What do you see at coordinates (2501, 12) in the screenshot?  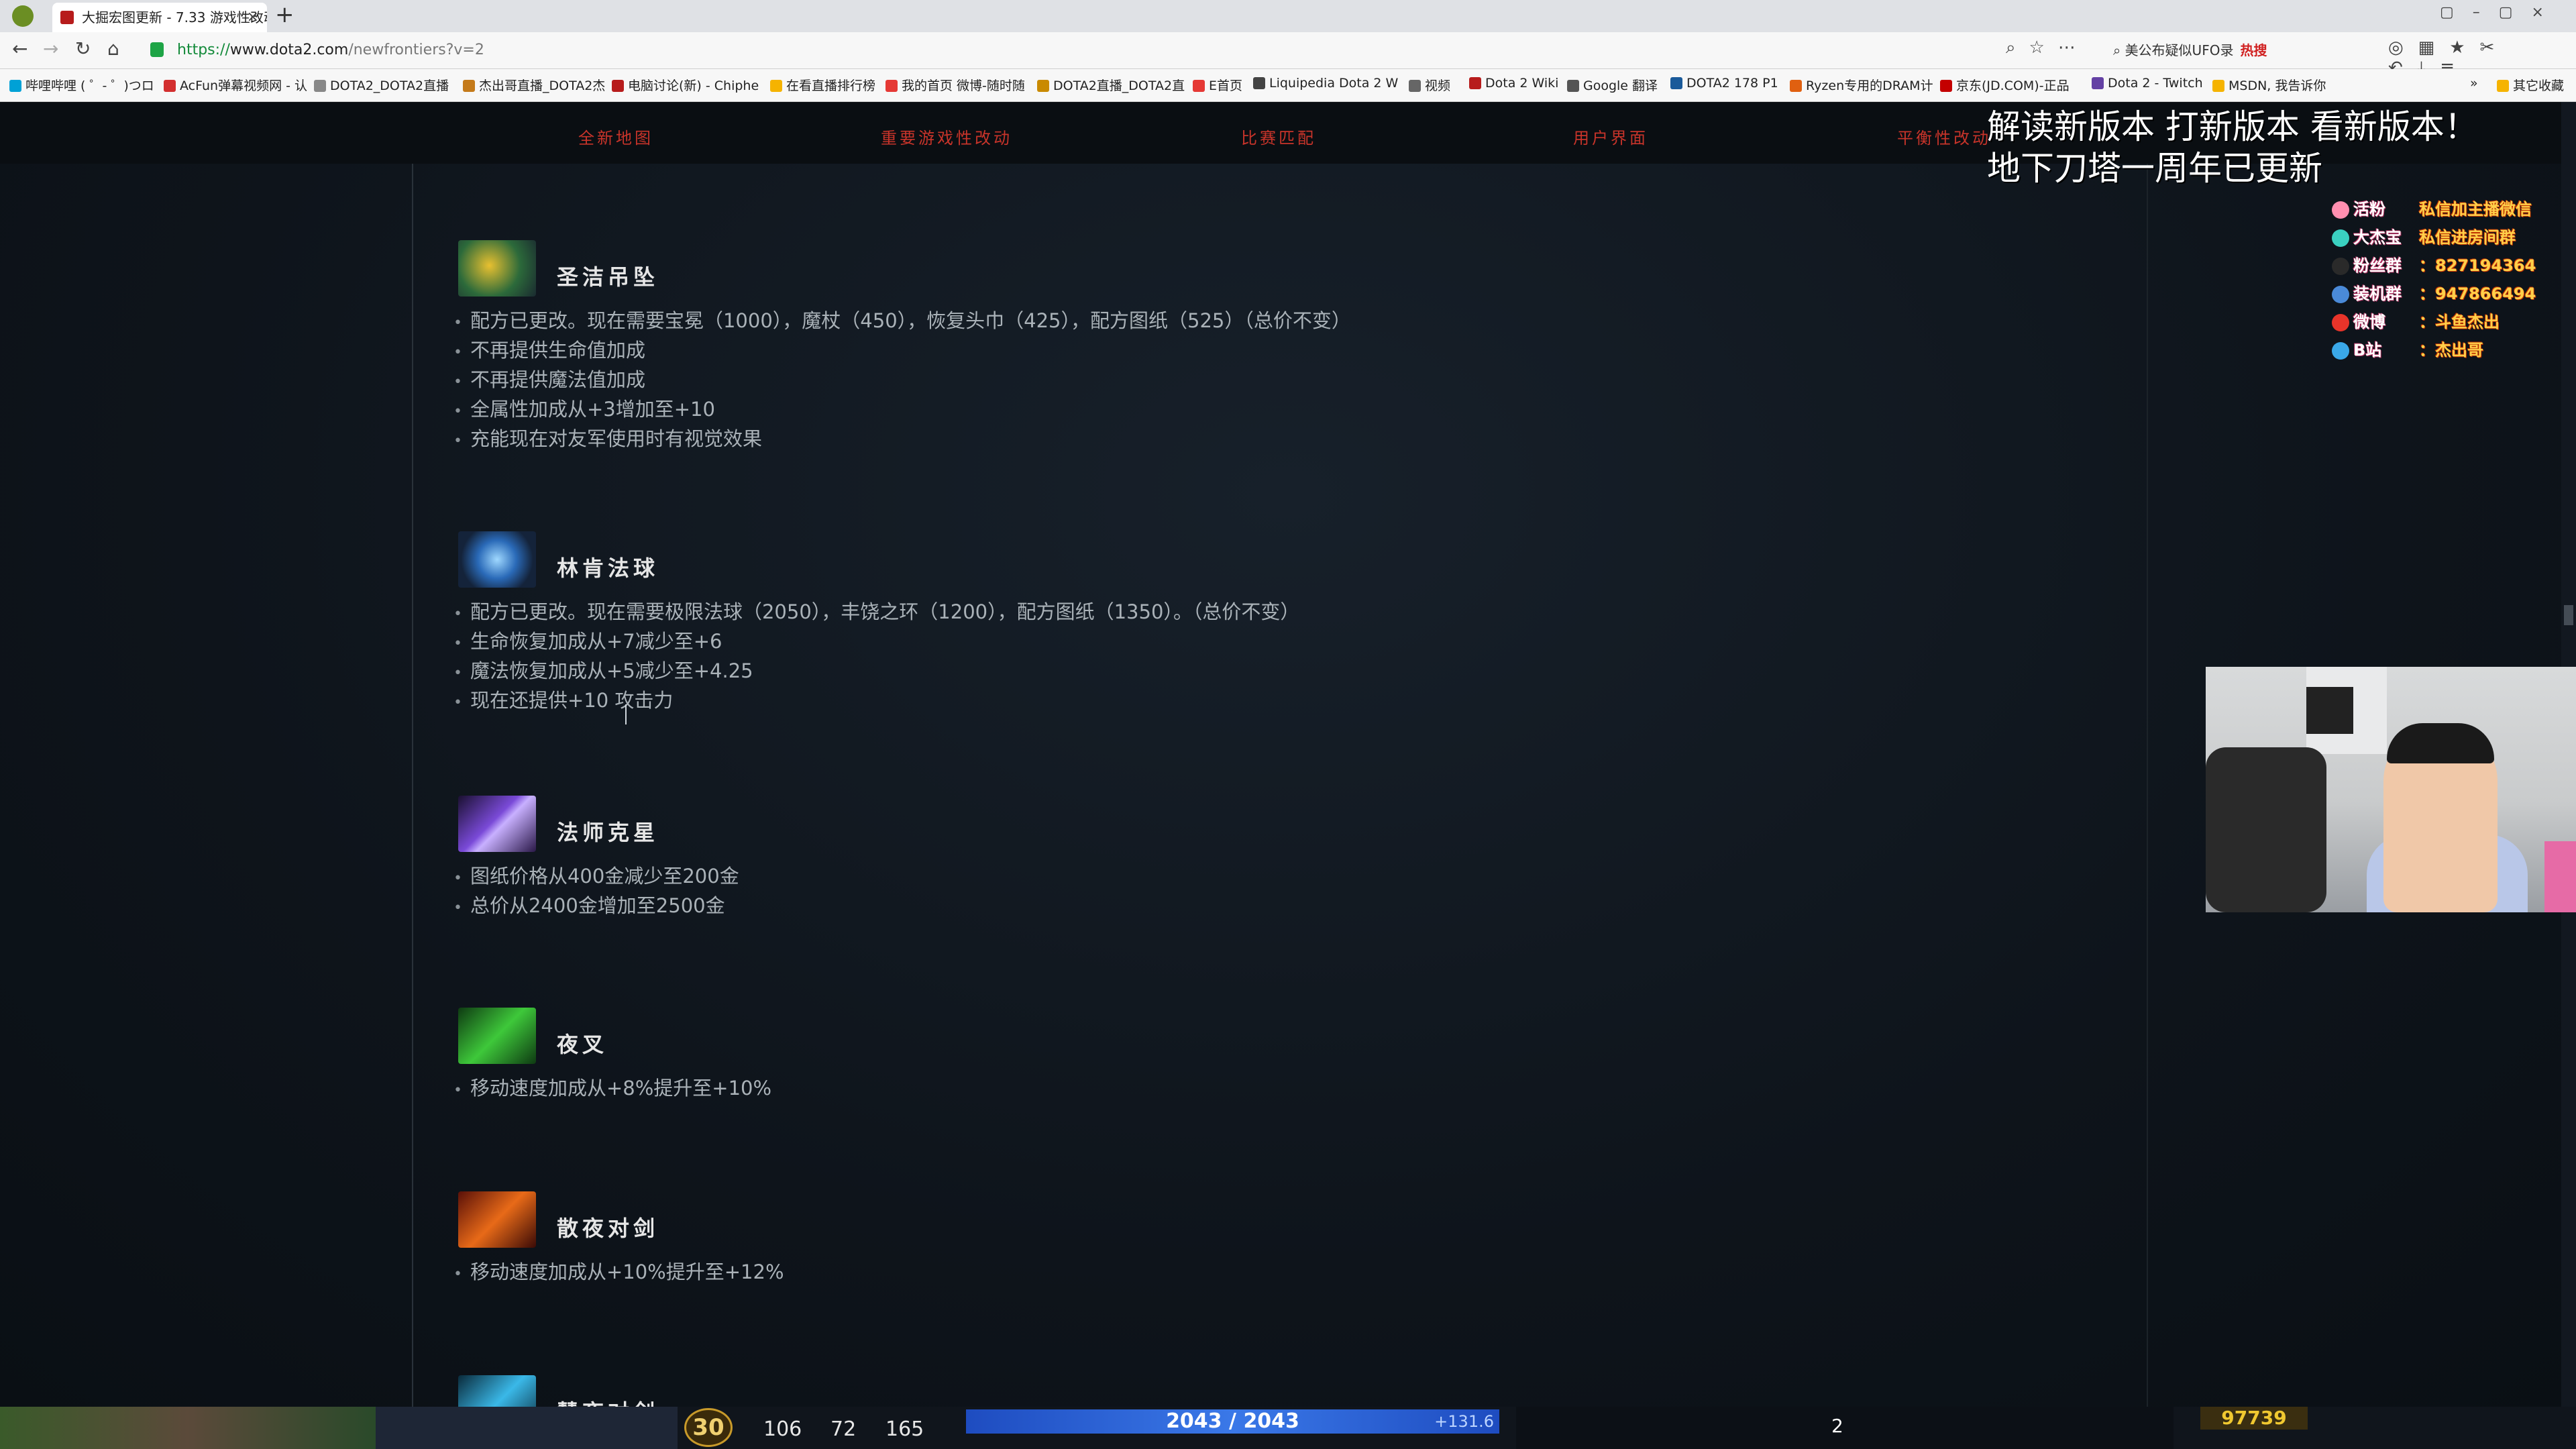 I see `window-controls: ▢–▢×` at bounding box center [2501, 12].